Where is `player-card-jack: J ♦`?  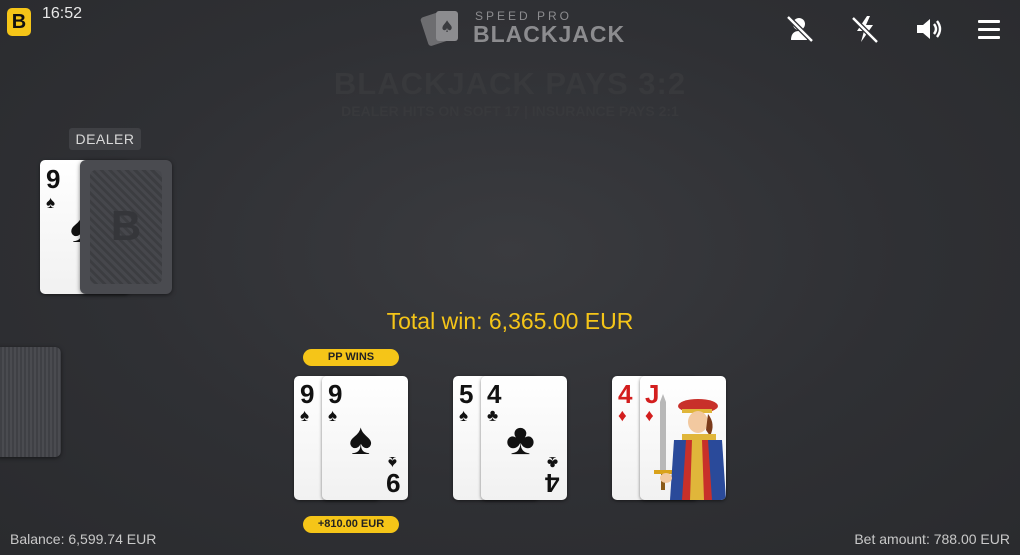 player-card-jack: J ♦ is located at coordinates (683, 438).